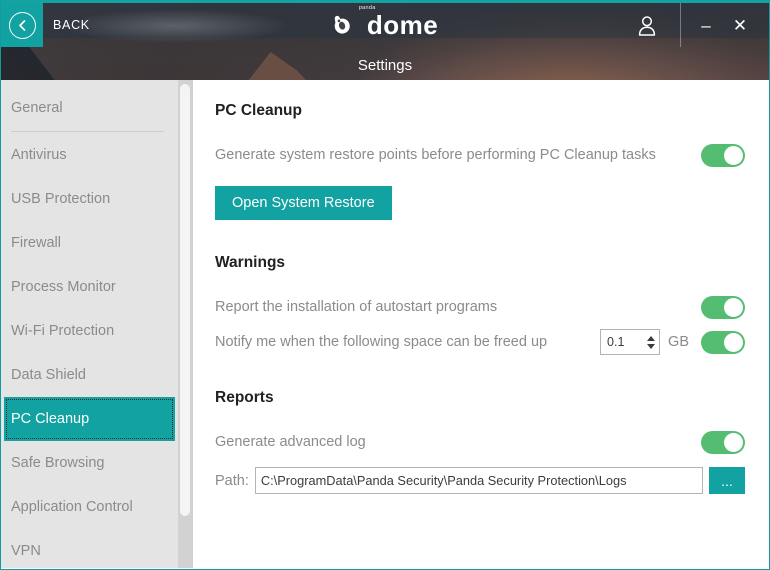 The width and height of the screenshot is (770, 570). I want to click on setting-label-advanced-log: Generate advanced log, so click(290, 442).